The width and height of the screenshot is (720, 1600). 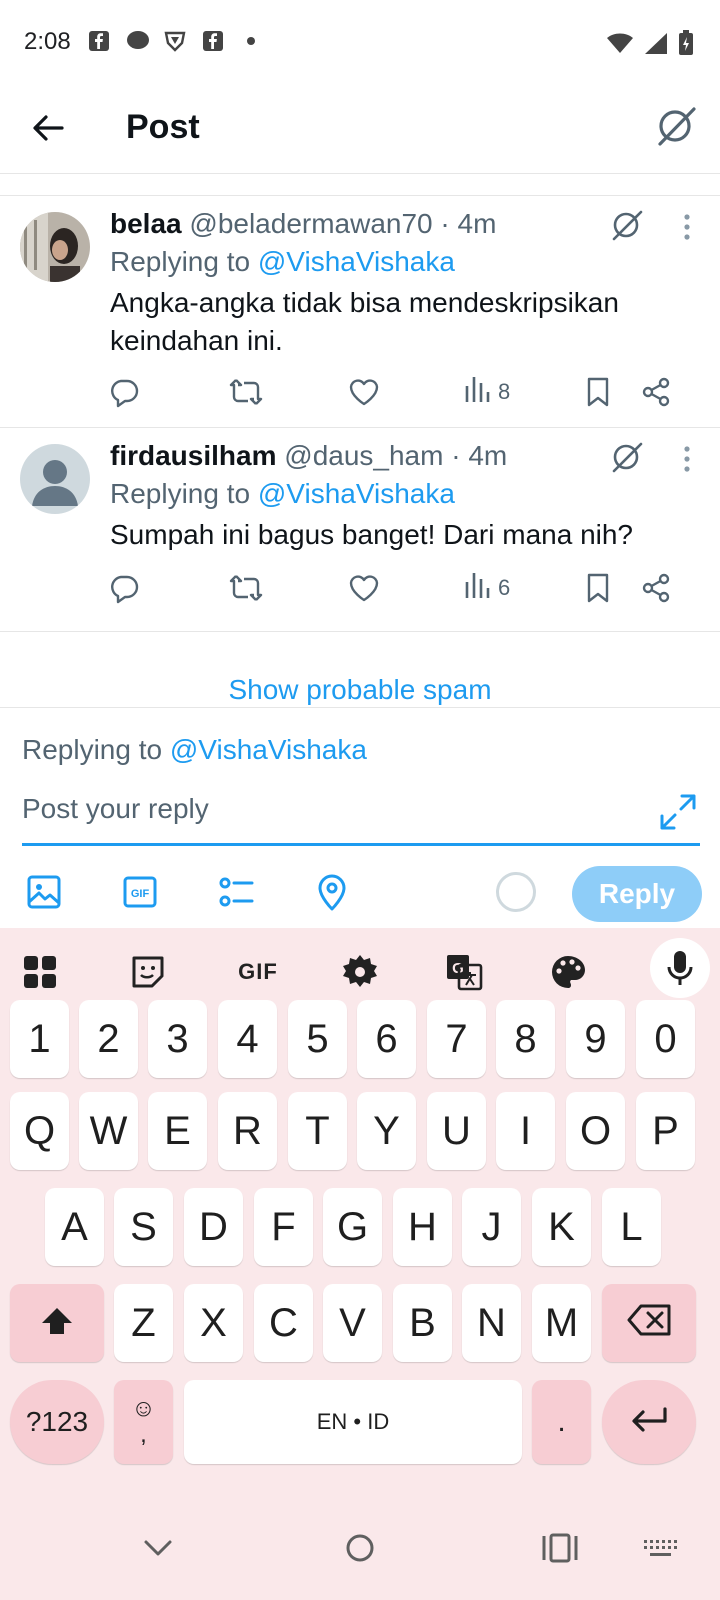 I want to click on translate-icon: G, so click(x=464, y=972).